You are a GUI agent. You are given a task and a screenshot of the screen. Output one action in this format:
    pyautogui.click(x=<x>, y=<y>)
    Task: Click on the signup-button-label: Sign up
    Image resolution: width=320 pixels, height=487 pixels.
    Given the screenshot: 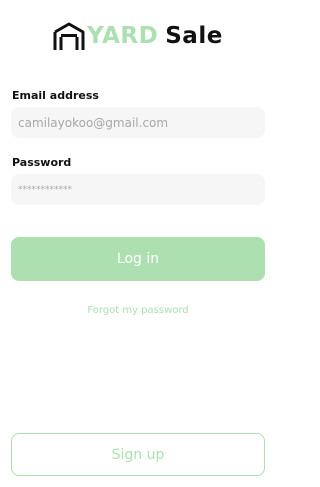 What is the action you would take?
    pyautogui.click(x=138, y=454)
    